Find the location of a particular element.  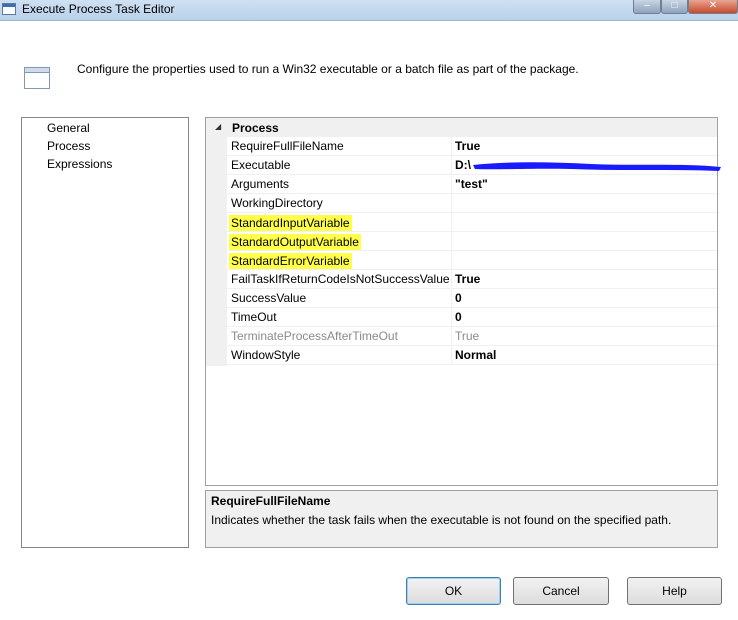

property-row-terminateprocessaftertimeout: TerminateProcessAfterTimeOut True is located at coordinates (472, 336).